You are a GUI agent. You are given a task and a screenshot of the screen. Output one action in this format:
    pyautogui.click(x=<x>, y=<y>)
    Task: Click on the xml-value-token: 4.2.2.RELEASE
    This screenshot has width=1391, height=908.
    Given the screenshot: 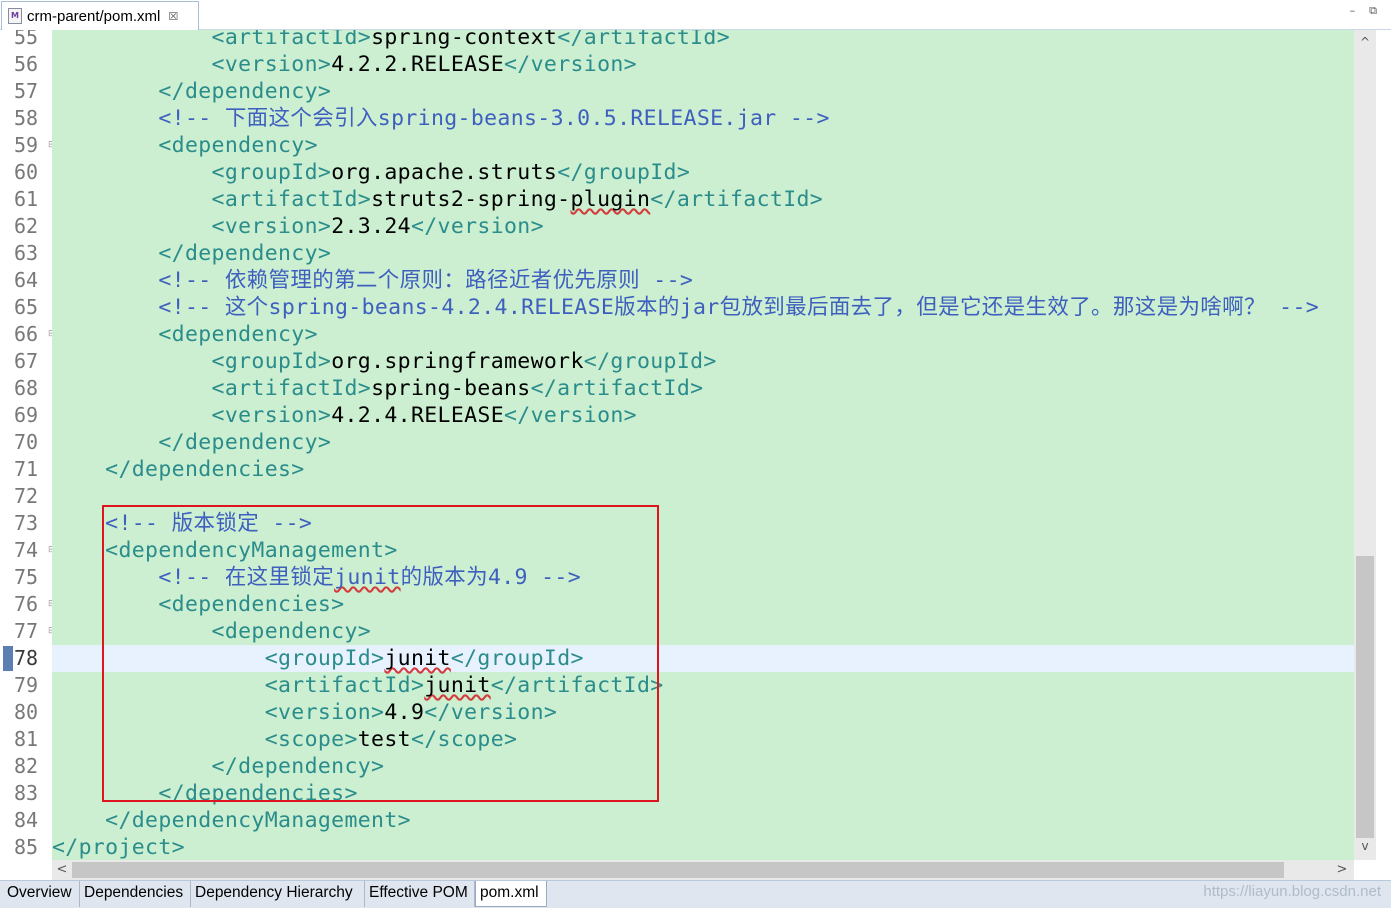 What is the action you would take?
    pyautogui.click(x=418, y=64)
    